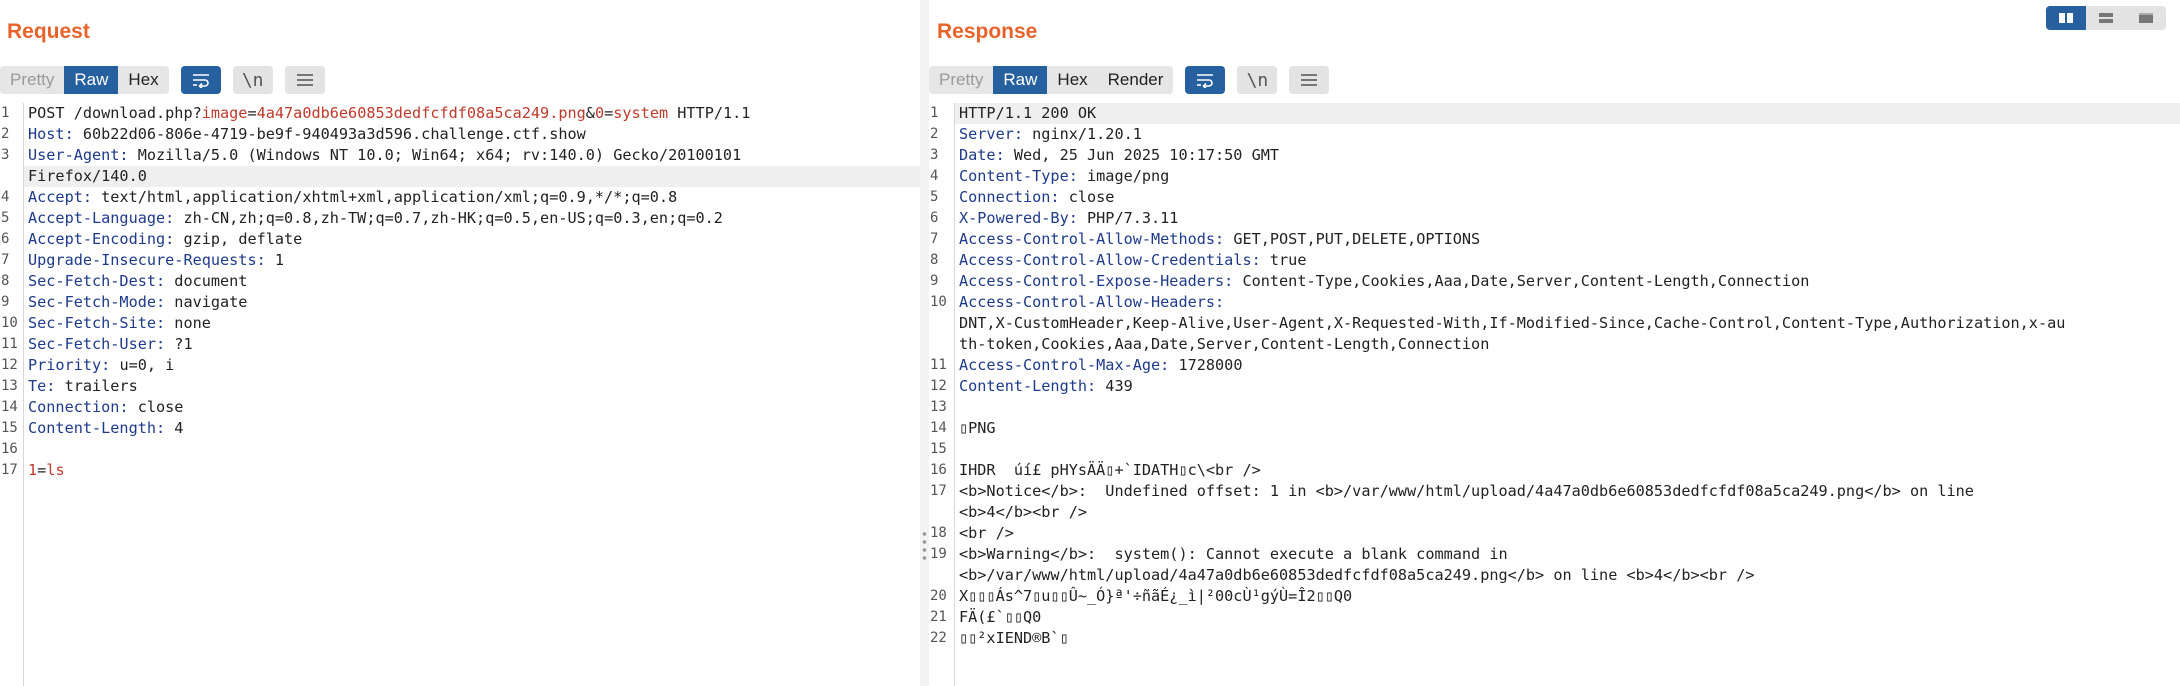 Image resolution: width=2180 pixels, height=686 pixels. Describe the element at coordinates (1555, 449) in the screenshot. I see `code-line: 15` at that location.